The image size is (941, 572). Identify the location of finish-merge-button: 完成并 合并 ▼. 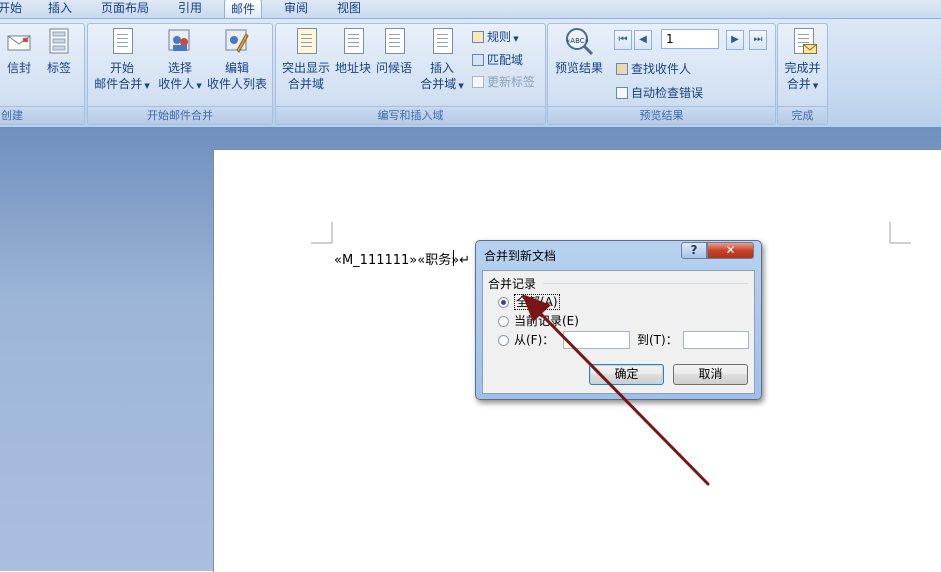
(802, 61).